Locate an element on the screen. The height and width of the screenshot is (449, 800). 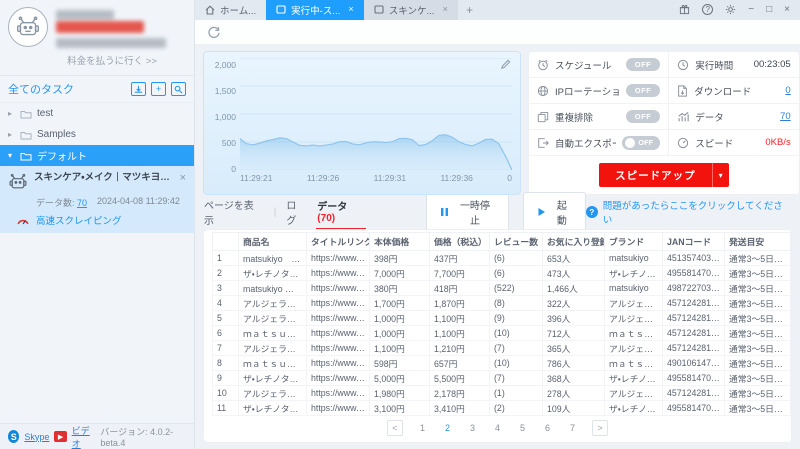
refresh-icon is located at coordinates (214, 32).